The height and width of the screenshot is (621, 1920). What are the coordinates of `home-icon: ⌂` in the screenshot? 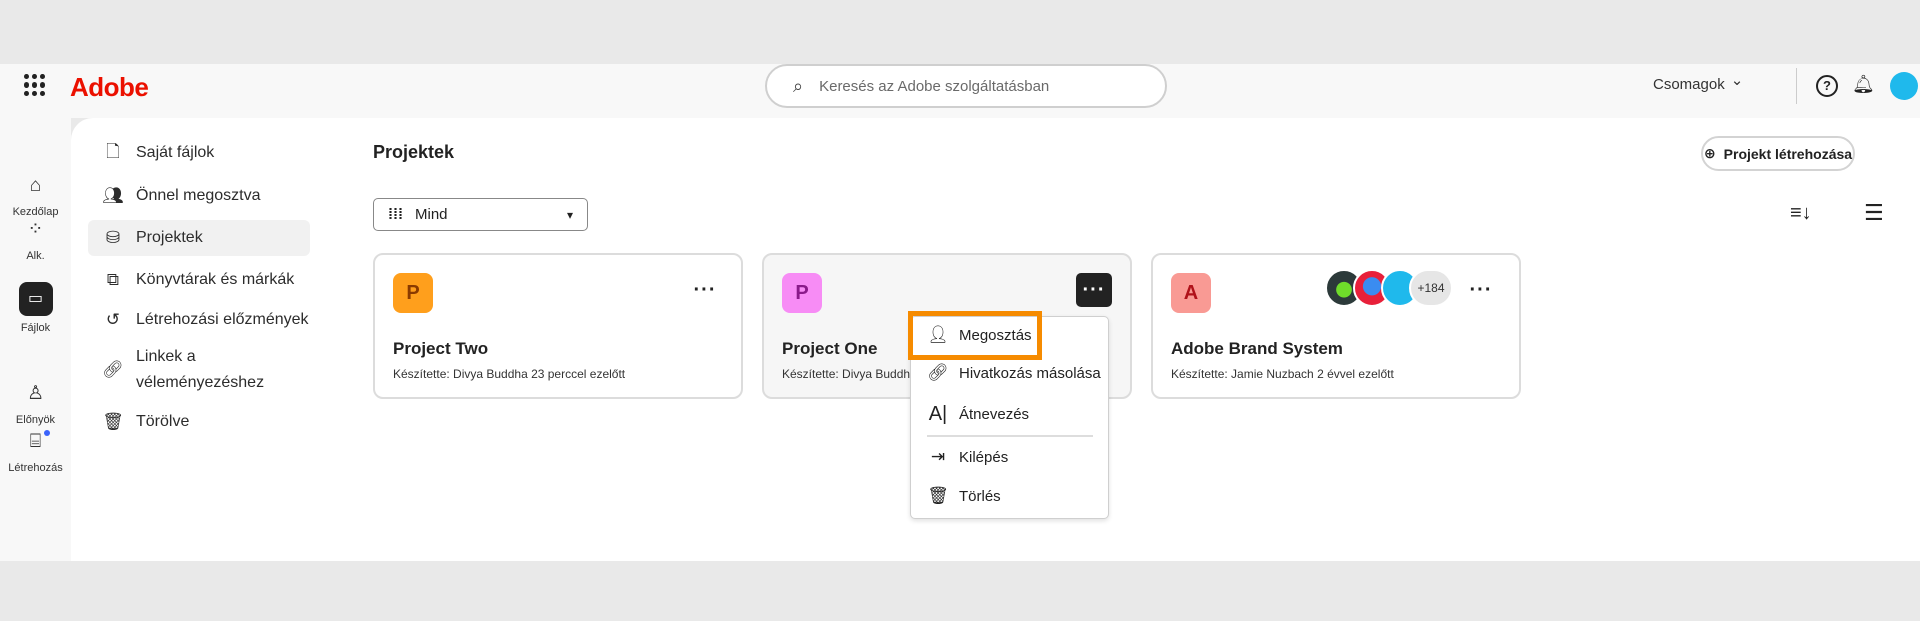 It's located at (35, 185).